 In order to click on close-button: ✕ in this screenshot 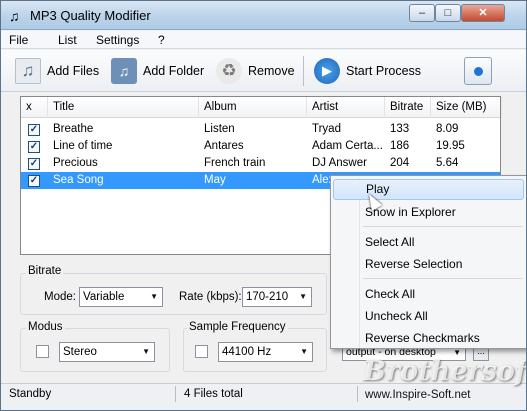, I will do `click(483, 13)`.